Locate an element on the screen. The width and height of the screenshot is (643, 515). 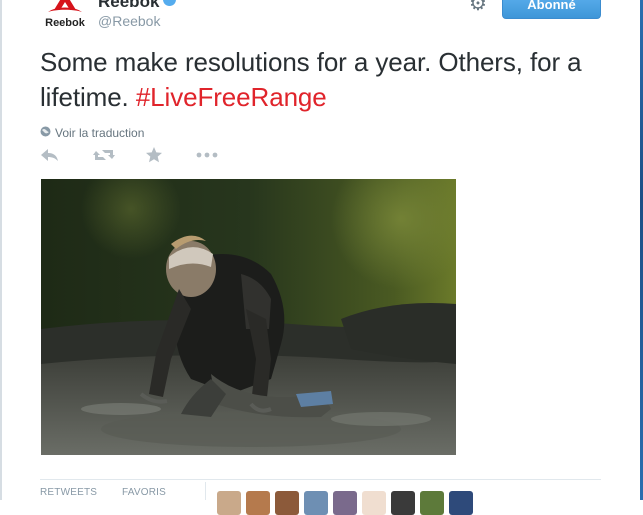
author-name-text: Reebok is located at coordinates (128, 5).